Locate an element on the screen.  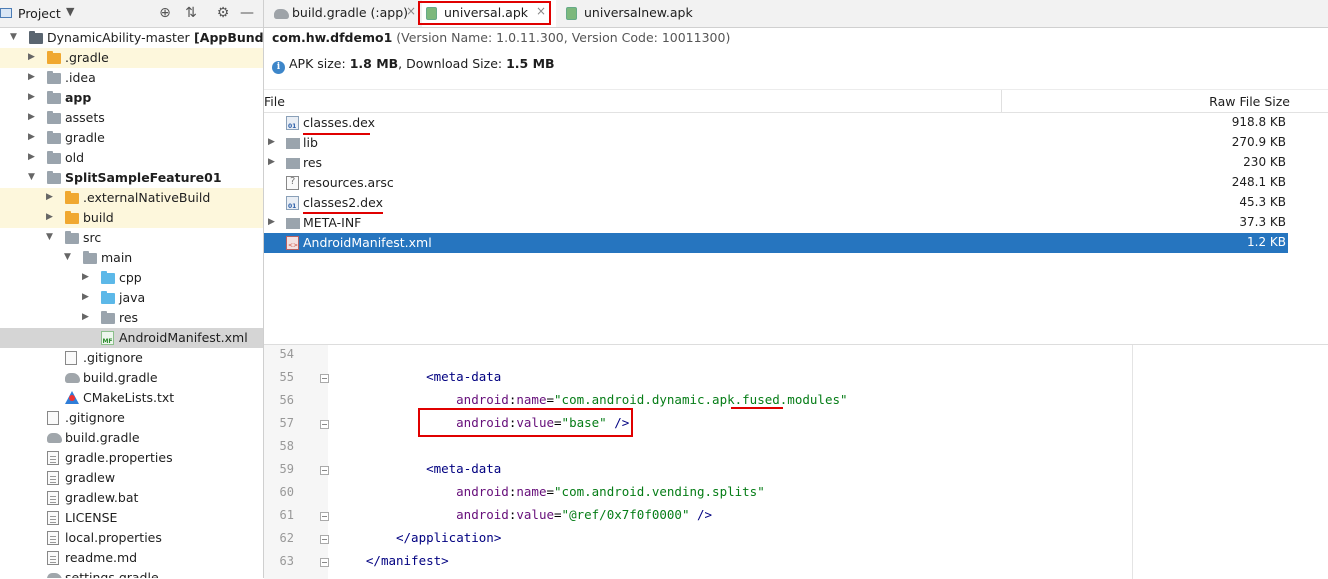
tree-item-label: SplitSampleFeature01 is located at coordinates (143, 177).